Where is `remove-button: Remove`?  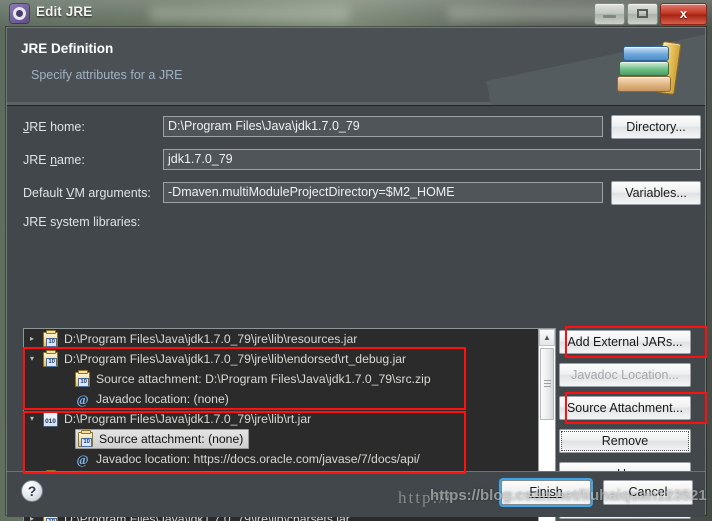
remove-button: Remove is located at coordinates (625, 441).